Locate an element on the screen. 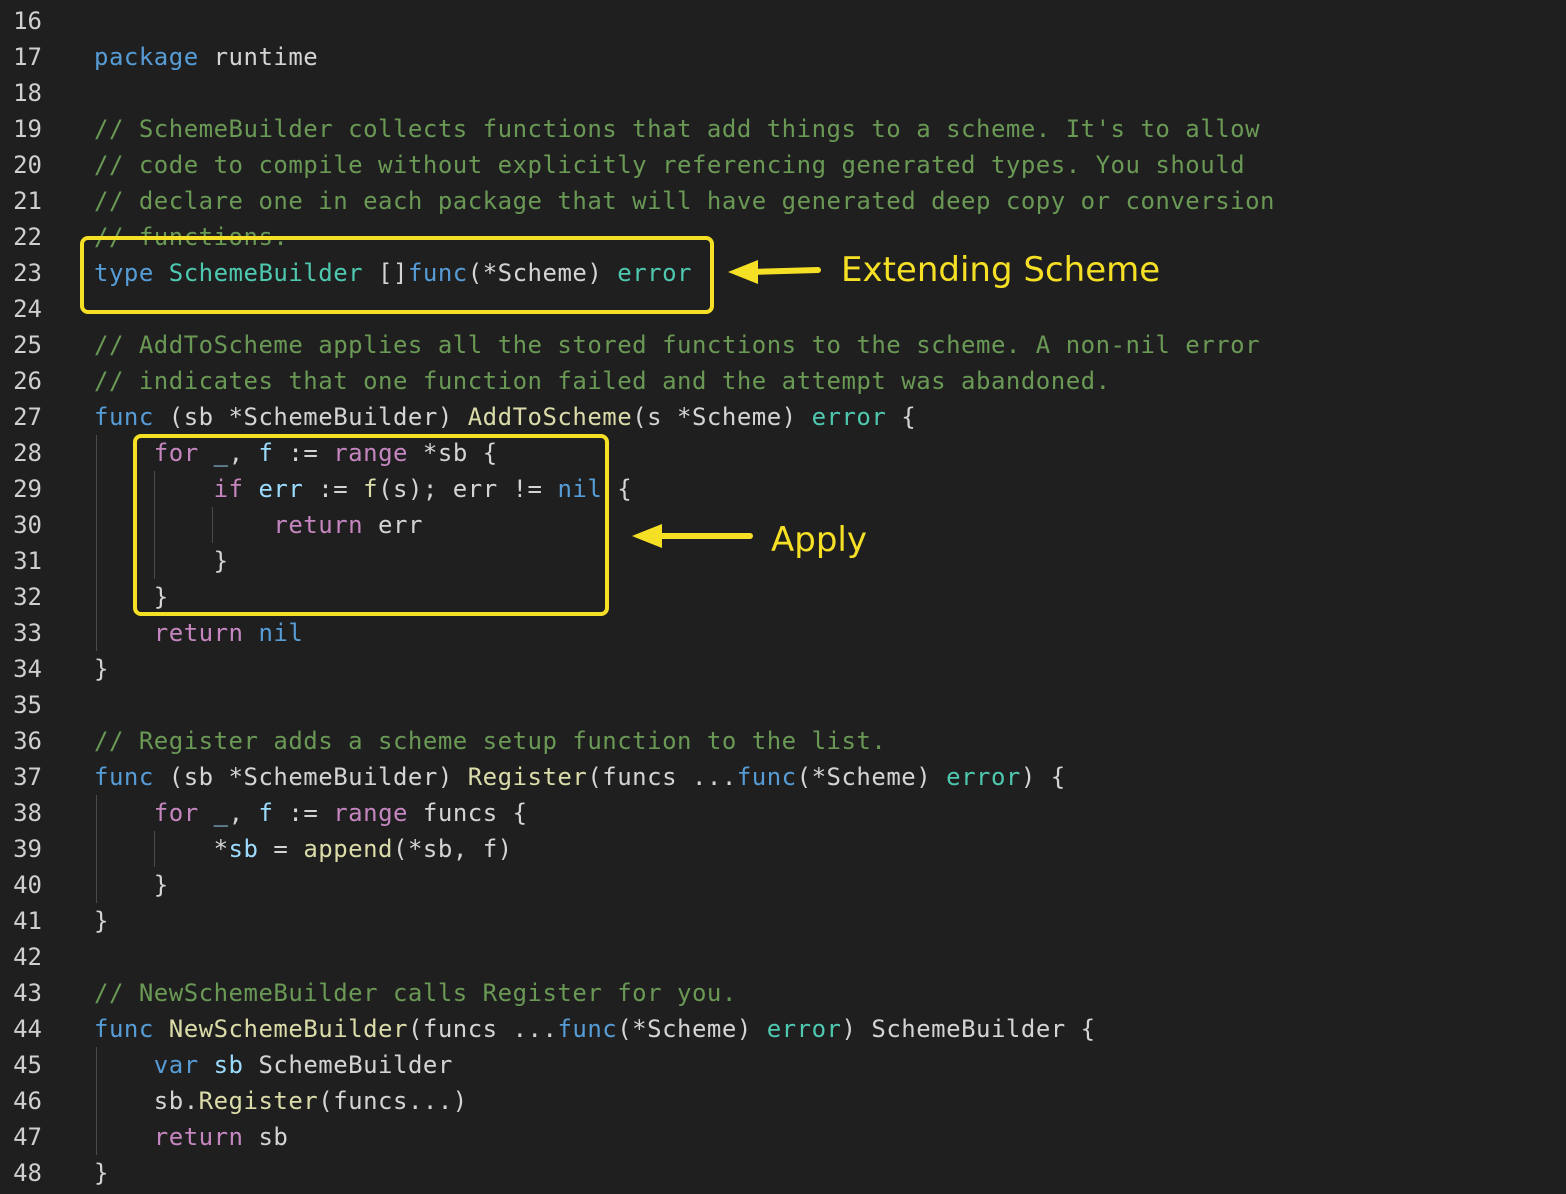 Image resolution: width=1566 pixels, height=1194 pixels. code-line: 34} is located at coordinates (783, 669).